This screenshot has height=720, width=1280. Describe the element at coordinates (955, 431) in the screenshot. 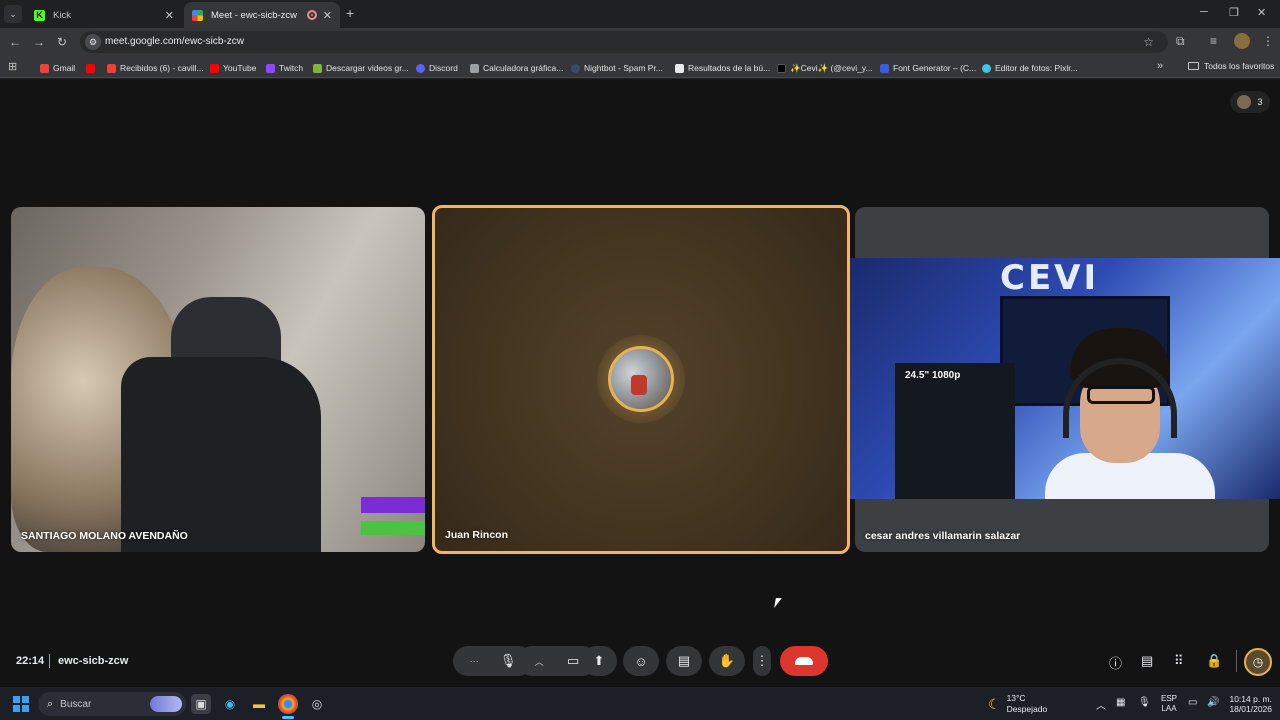

I see `background-shelf` at that location.